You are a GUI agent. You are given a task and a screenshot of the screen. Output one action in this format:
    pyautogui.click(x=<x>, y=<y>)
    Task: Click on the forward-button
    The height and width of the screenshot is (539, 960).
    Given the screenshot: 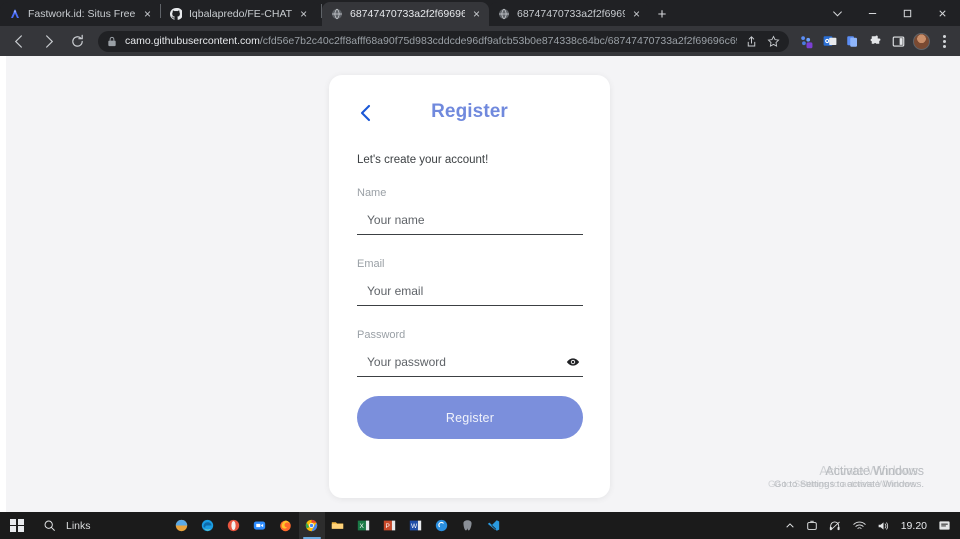 What is the action you would take?
    pyautogui.click(x=48, y=41)
    